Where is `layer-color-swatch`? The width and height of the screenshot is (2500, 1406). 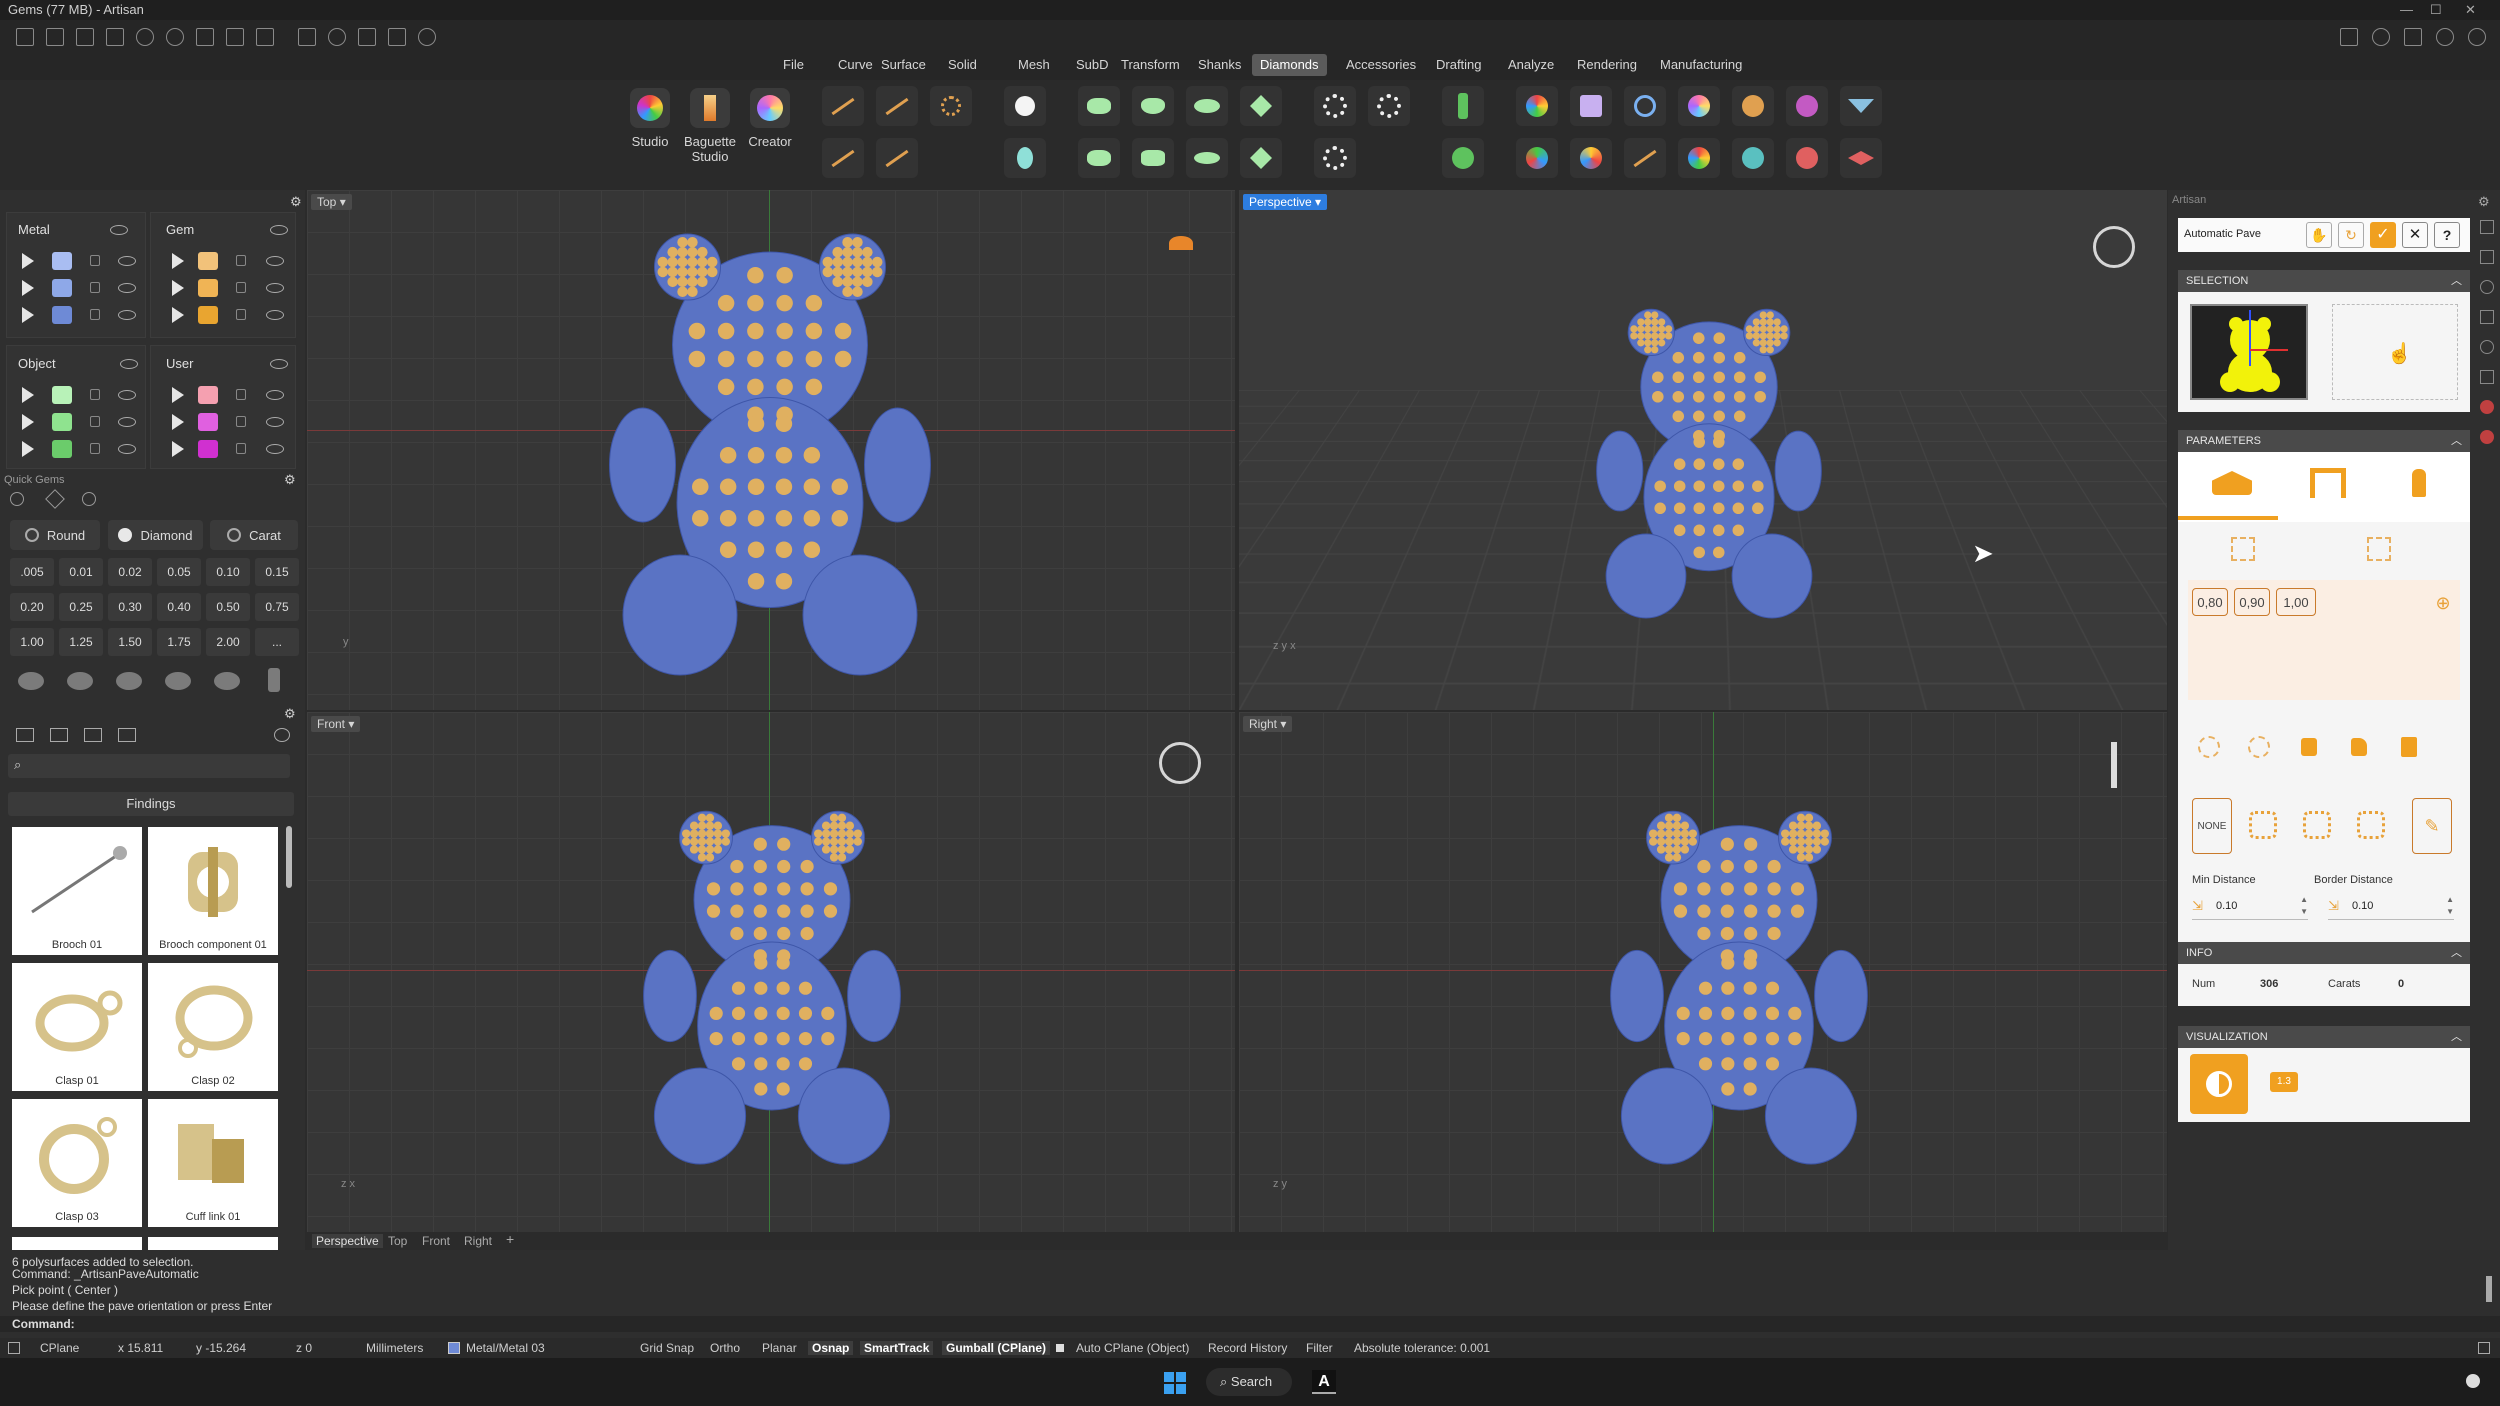 layer-color-swatch is located at coordinates (454, 1348).